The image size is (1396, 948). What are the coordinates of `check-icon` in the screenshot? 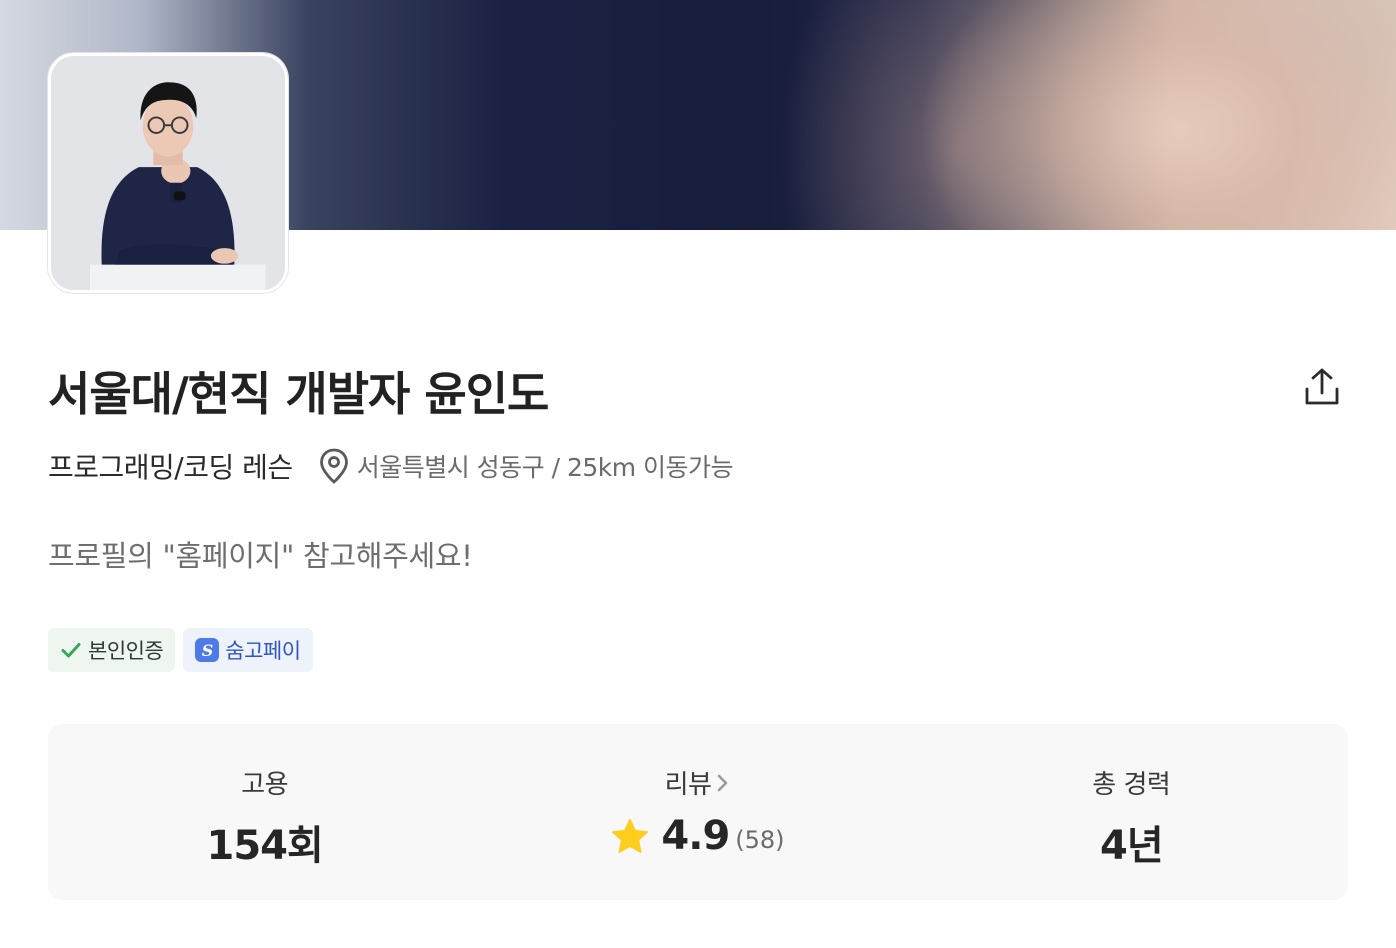 It's located at (71, 650).